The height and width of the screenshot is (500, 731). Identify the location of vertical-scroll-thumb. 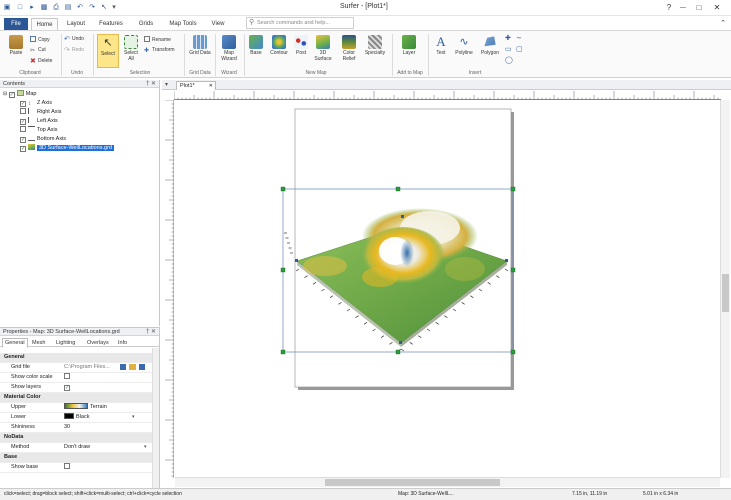
(725, 293).